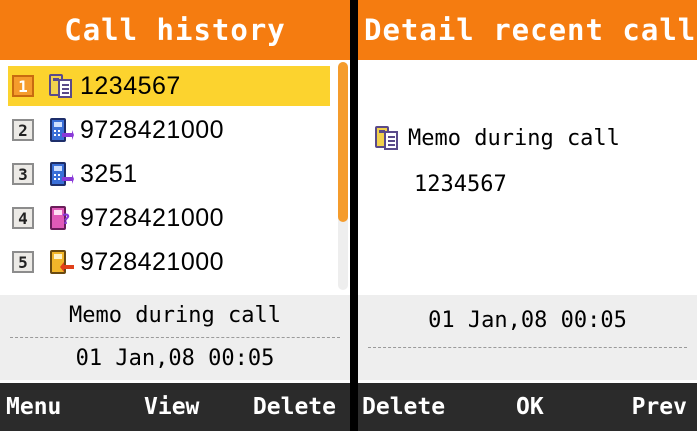 This screenshot has height=431, width=697. Describe the element at coordinates (527, 30) in the screenshot. I see `call-detail-title: Detail recent call` at that location.